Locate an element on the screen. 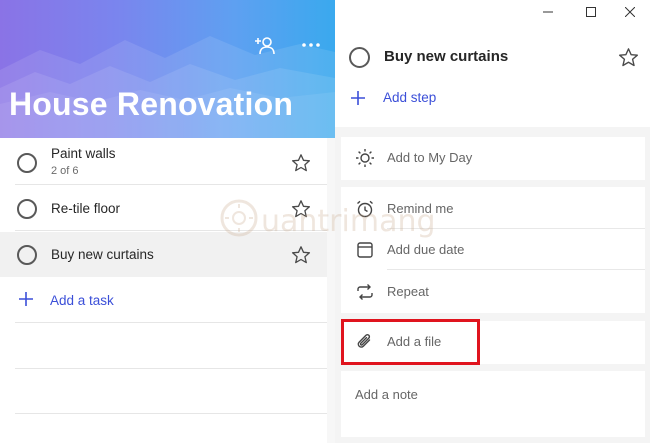 This screenshot has height=443, width=650. task-step-count: 2 of 6 is located at coordinates (65, 171).